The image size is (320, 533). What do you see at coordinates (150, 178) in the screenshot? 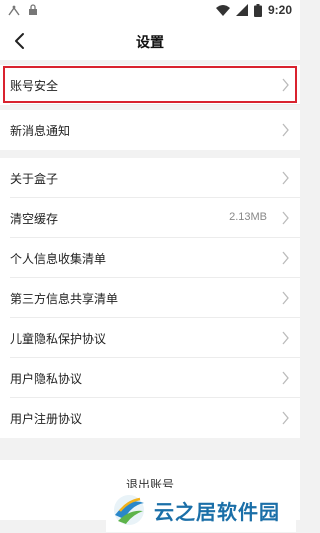
I see `settings-item-about: 关于盒子` at bounding box center [150, 178].